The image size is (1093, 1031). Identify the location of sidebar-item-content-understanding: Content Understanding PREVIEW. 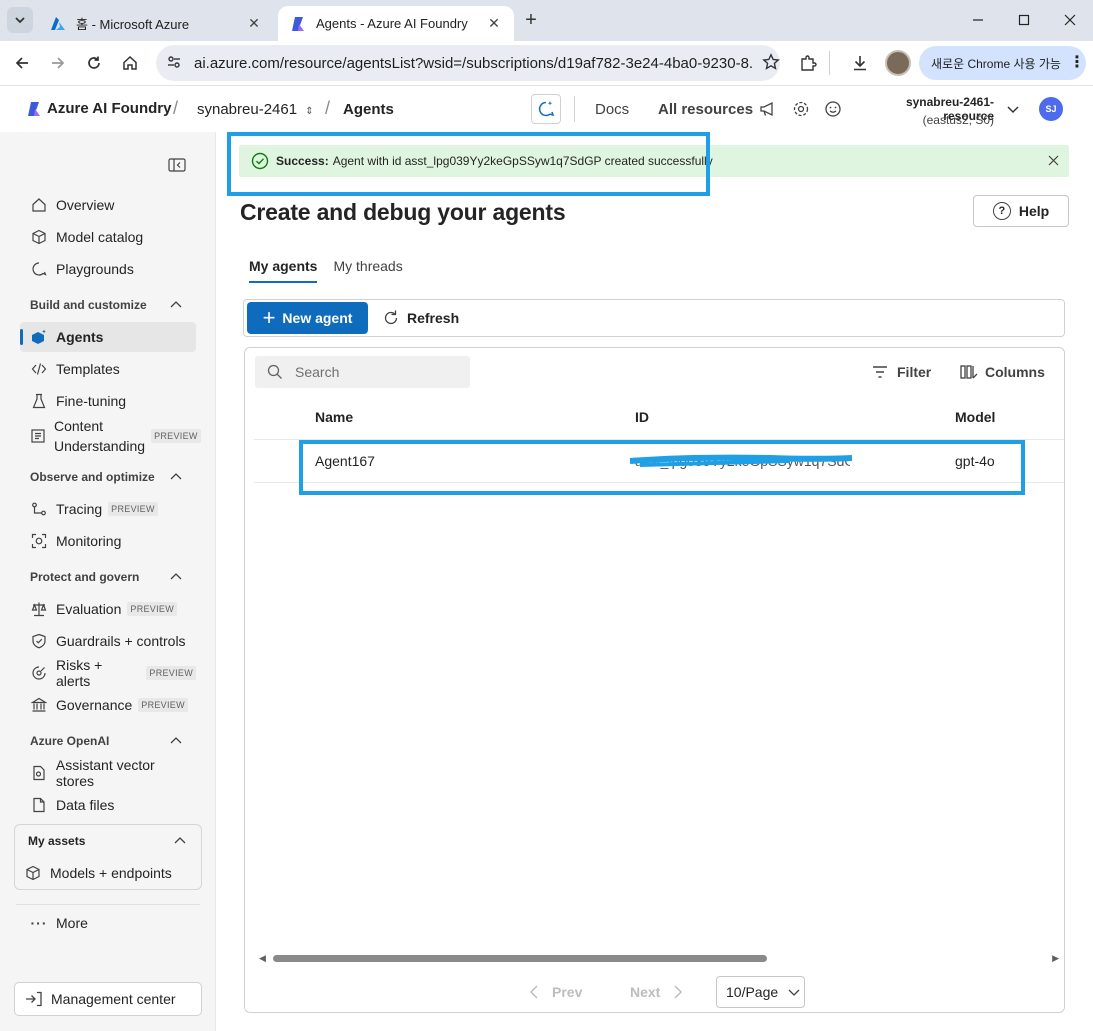
(110, 436).